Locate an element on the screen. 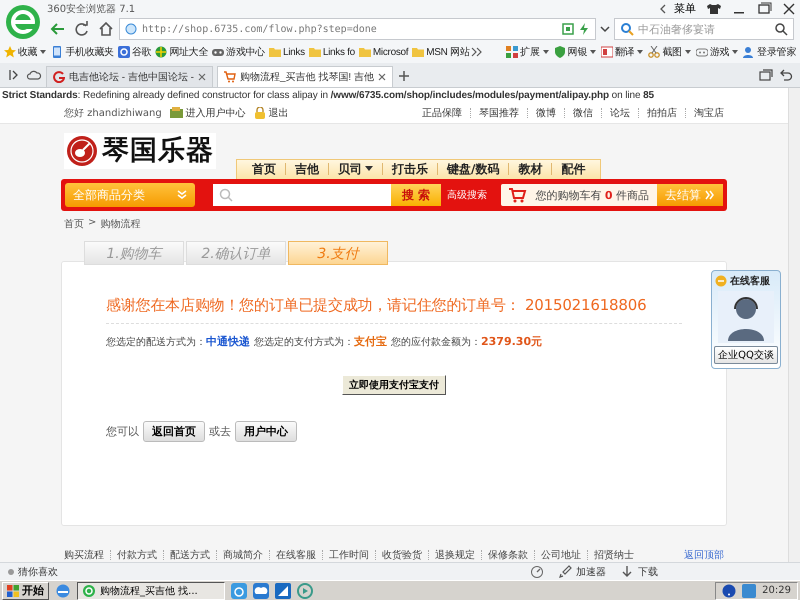  top-link: 微博 is located at coordinates (546, 113).